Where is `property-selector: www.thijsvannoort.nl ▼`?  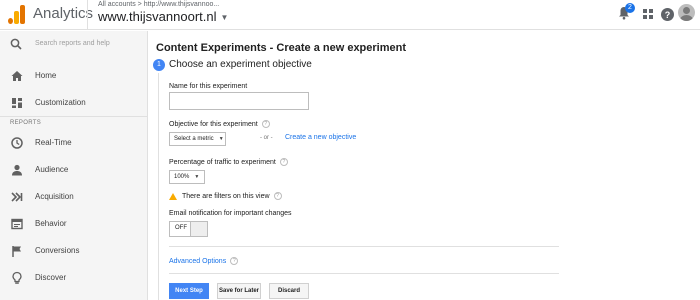
property-selector: www.thijsvannoort.nl ▼ is located at coordinates (163, 16).